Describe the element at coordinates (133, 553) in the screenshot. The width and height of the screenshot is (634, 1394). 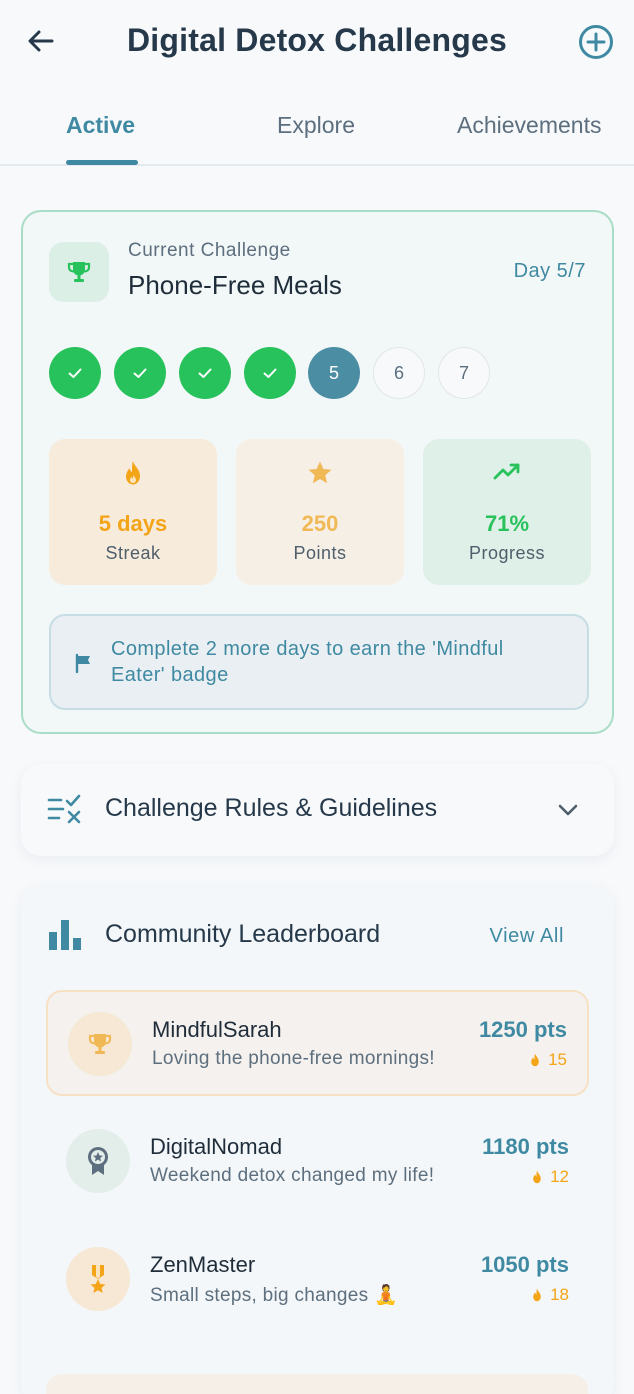
I see `streak-label: Streak` at that location.